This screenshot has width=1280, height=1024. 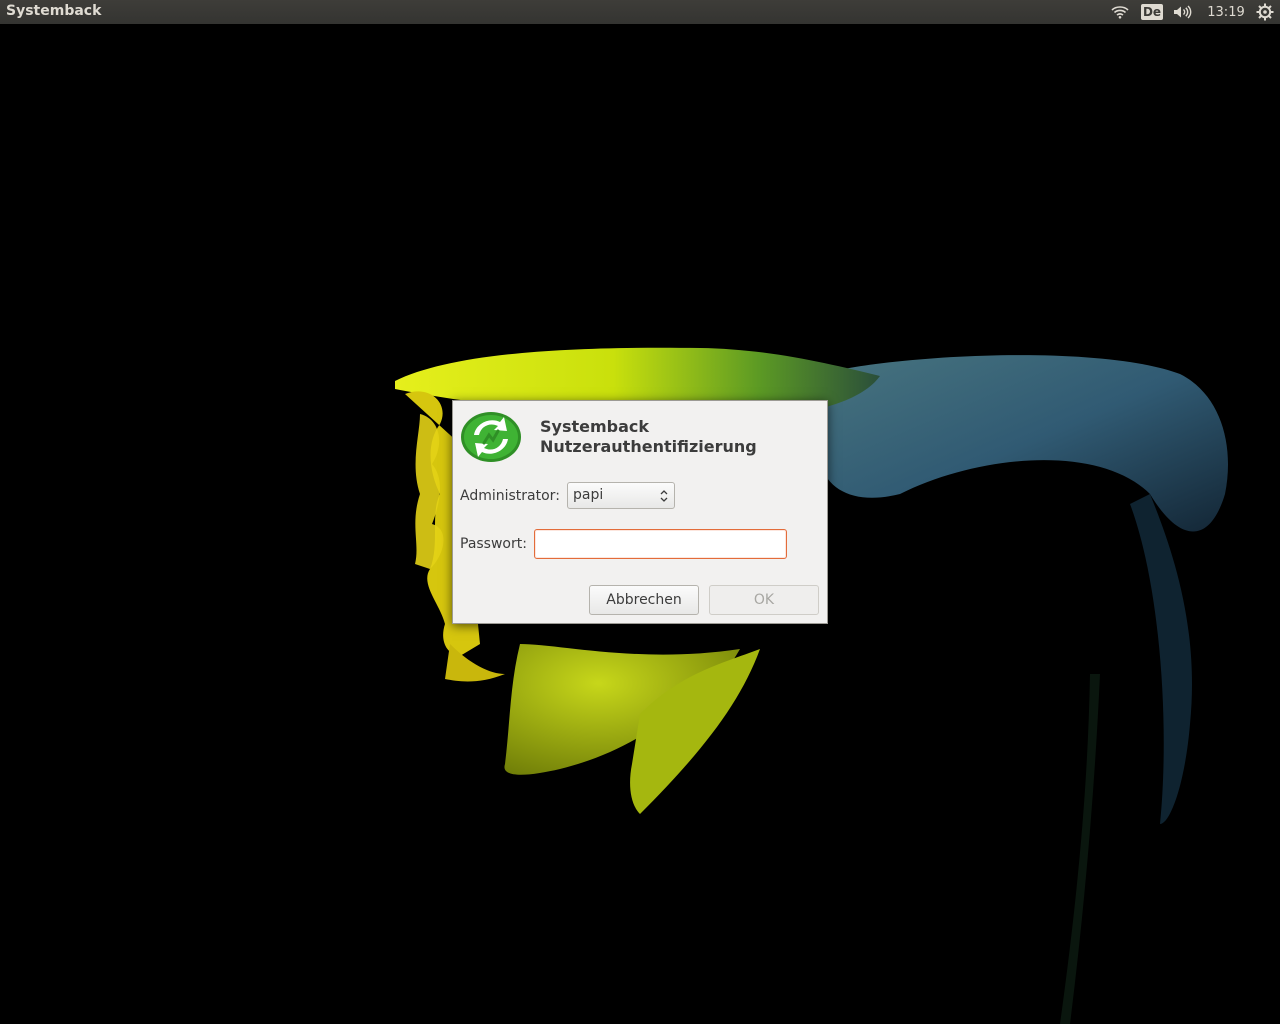 I want to click on administrator-select-value: papi, so click(x=588, y=495).